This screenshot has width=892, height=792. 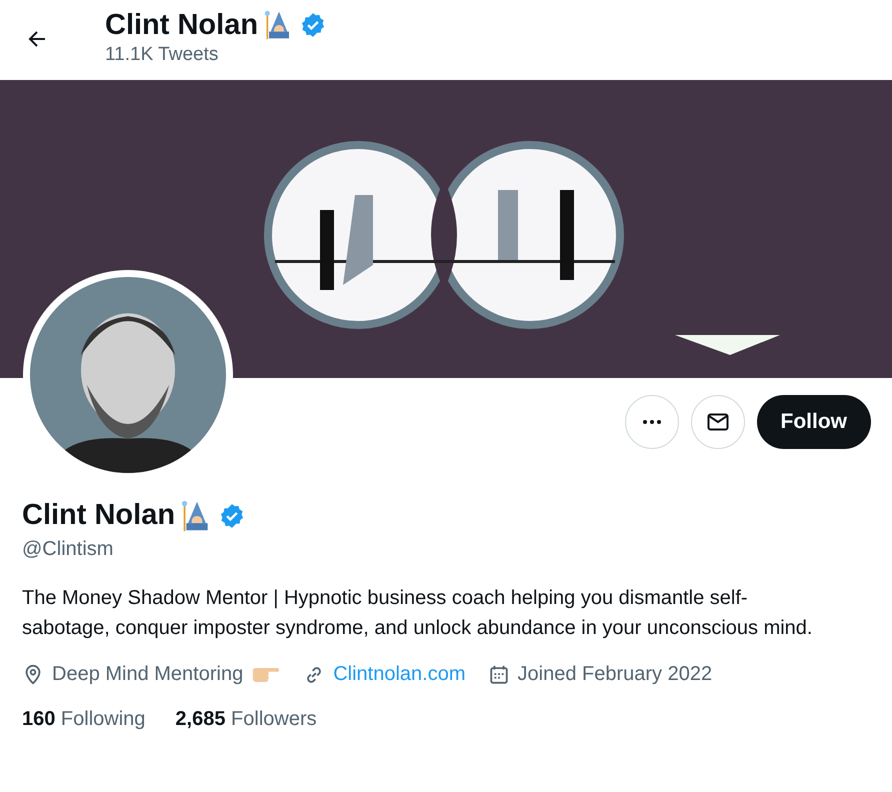 What do you see at coordinates (84, 719) in the screenshot?
I see `stat-link: 160 Following` at bounding box center [84, 719].